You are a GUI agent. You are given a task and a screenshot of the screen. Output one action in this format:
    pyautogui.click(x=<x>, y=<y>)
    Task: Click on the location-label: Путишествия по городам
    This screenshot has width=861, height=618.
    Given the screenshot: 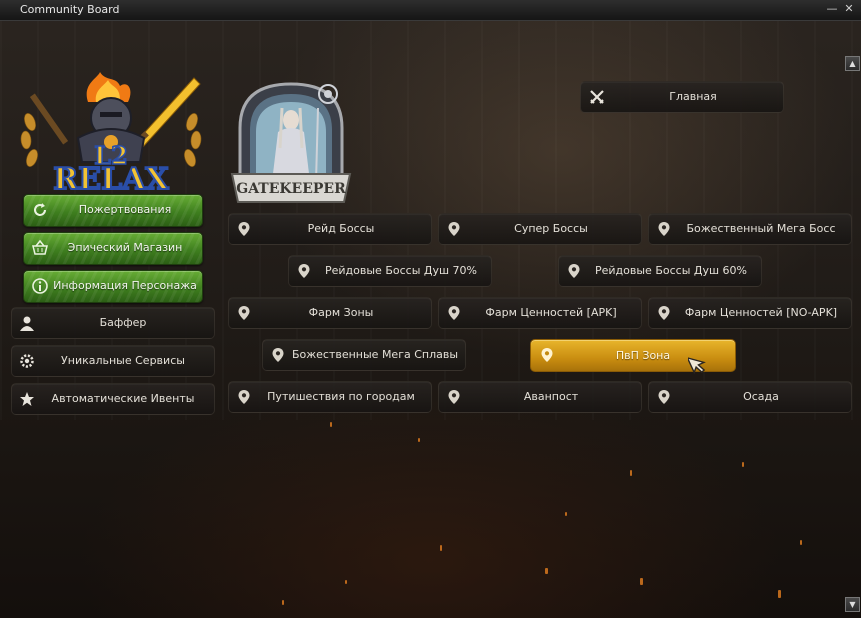 What is the action you would take?
    pyautogui.click(x=341, y=396)
    